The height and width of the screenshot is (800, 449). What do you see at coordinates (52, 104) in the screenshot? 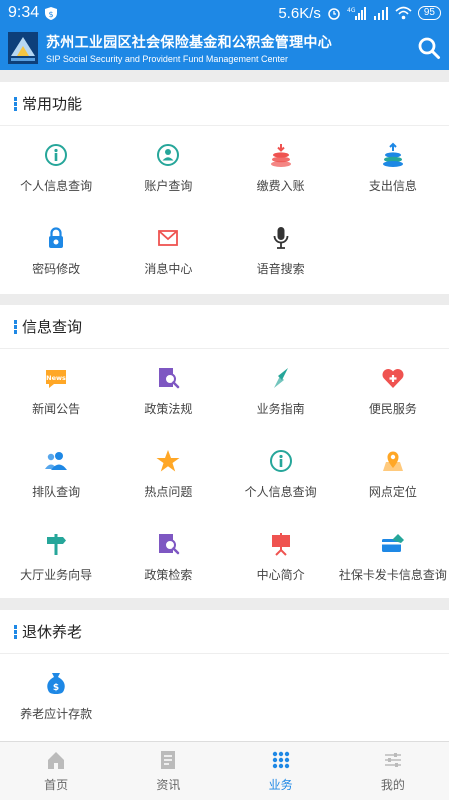
I see `section-title: 常用功能` at bounding box center [52, 104].